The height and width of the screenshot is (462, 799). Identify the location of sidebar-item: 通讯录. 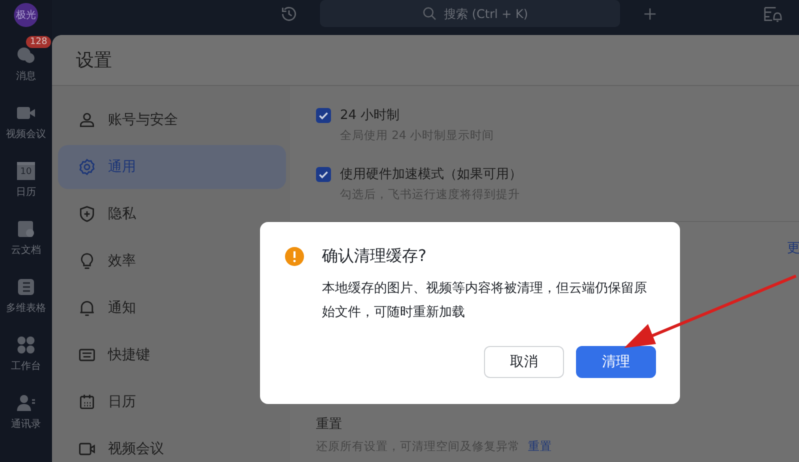
(26, 411).